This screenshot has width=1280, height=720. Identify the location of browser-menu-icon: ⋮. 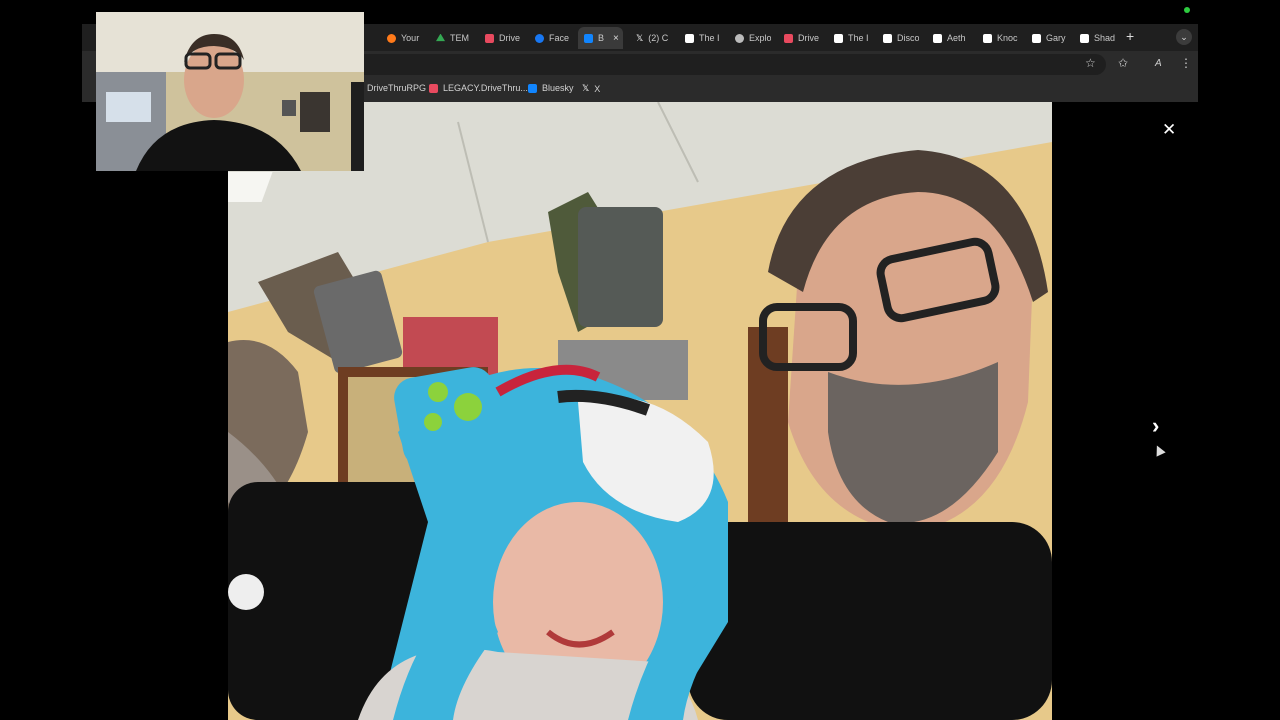
(1186, 63).